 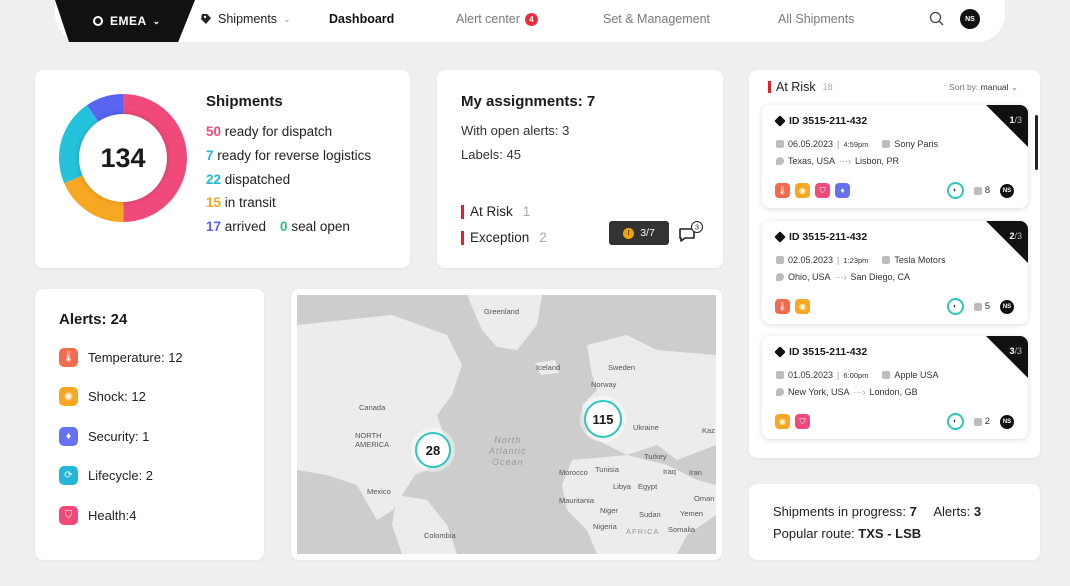 What do you see at coordinates (548, 367) in the screenshot?
I see `map-label: Iceland` at bounding box center [548, 367].